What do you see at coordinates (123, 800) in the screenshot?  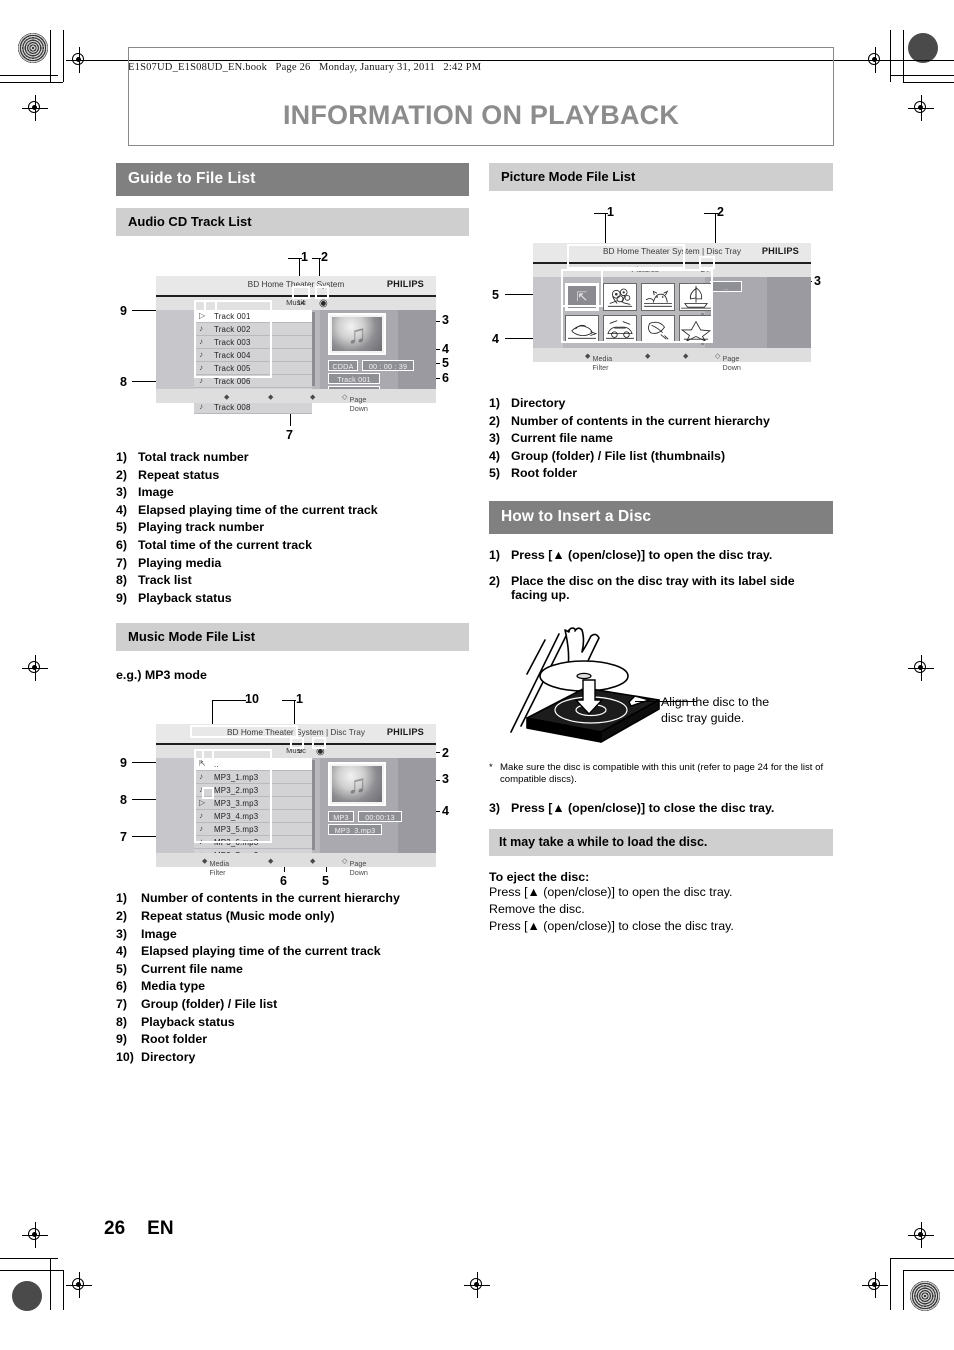 I see `callout-8: 8` at bounding box center [123, 800].